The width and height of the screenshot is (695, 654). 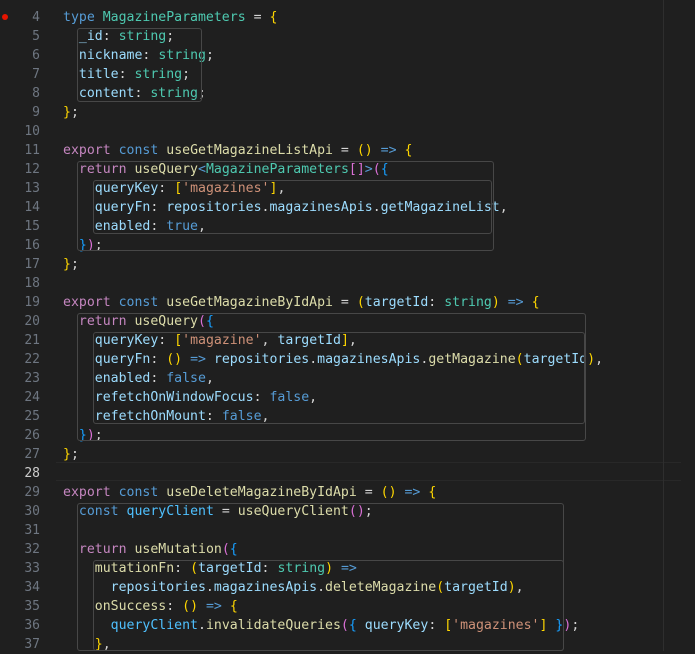 I want to click on code-line: title: string;, so click(x=126, y=74).